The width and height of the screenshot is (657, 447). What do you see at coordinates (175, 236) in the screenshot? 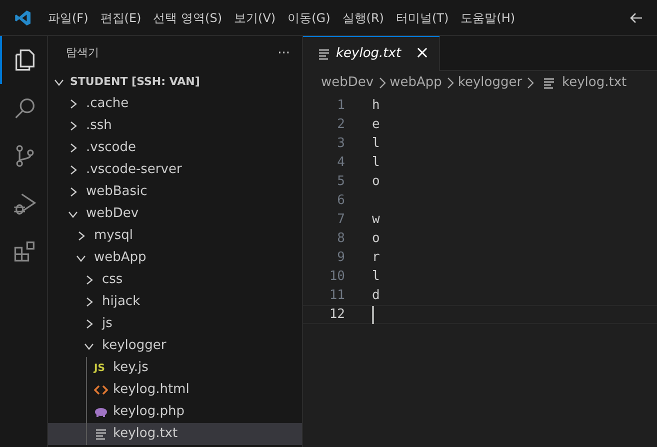
I see `folder-item: mysql` at bounding box center [175, 236].